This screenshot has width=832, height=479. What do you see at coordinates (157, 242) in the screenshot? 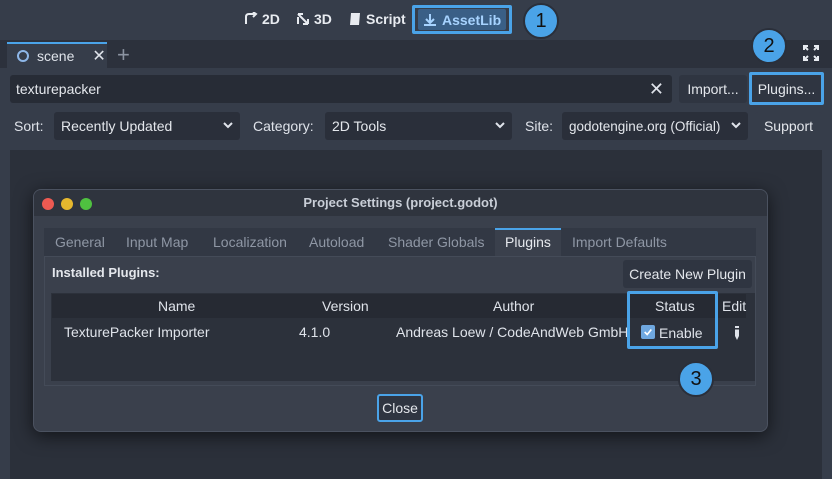
I see `tab-input-map: Input Map` at bounding box center [157, 242].